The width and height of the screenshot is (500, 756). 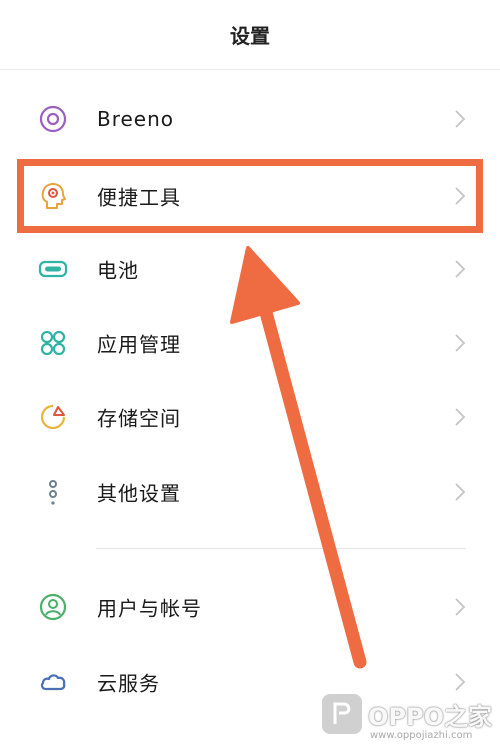 I want to click on convenience-tools-icon, so click(x=53, y=196).